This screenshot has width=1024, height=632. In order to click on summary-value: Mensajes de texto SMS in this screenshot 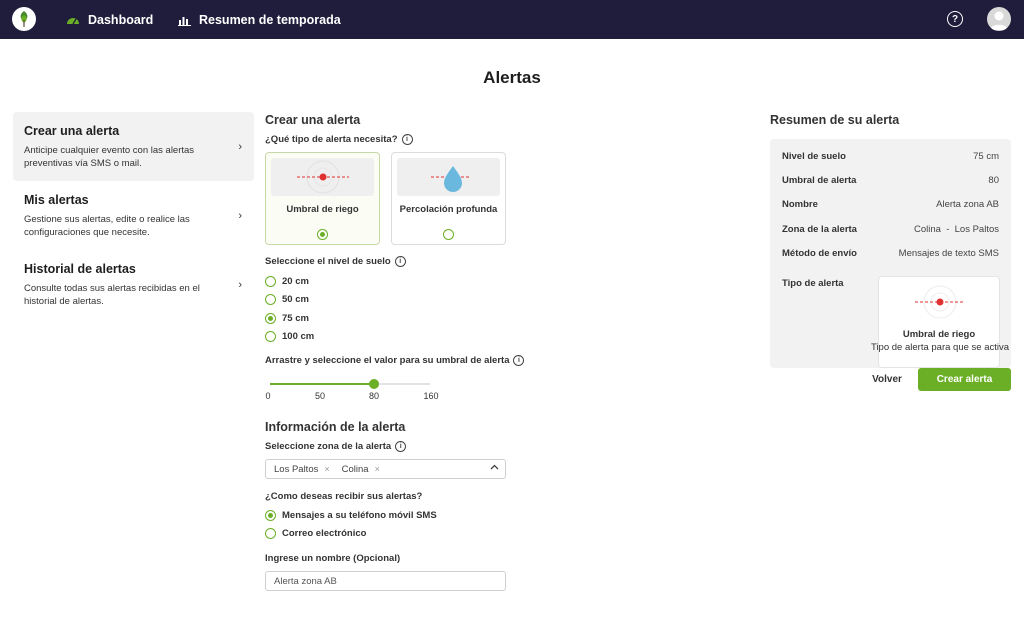, I will do `click(948, 253)`.